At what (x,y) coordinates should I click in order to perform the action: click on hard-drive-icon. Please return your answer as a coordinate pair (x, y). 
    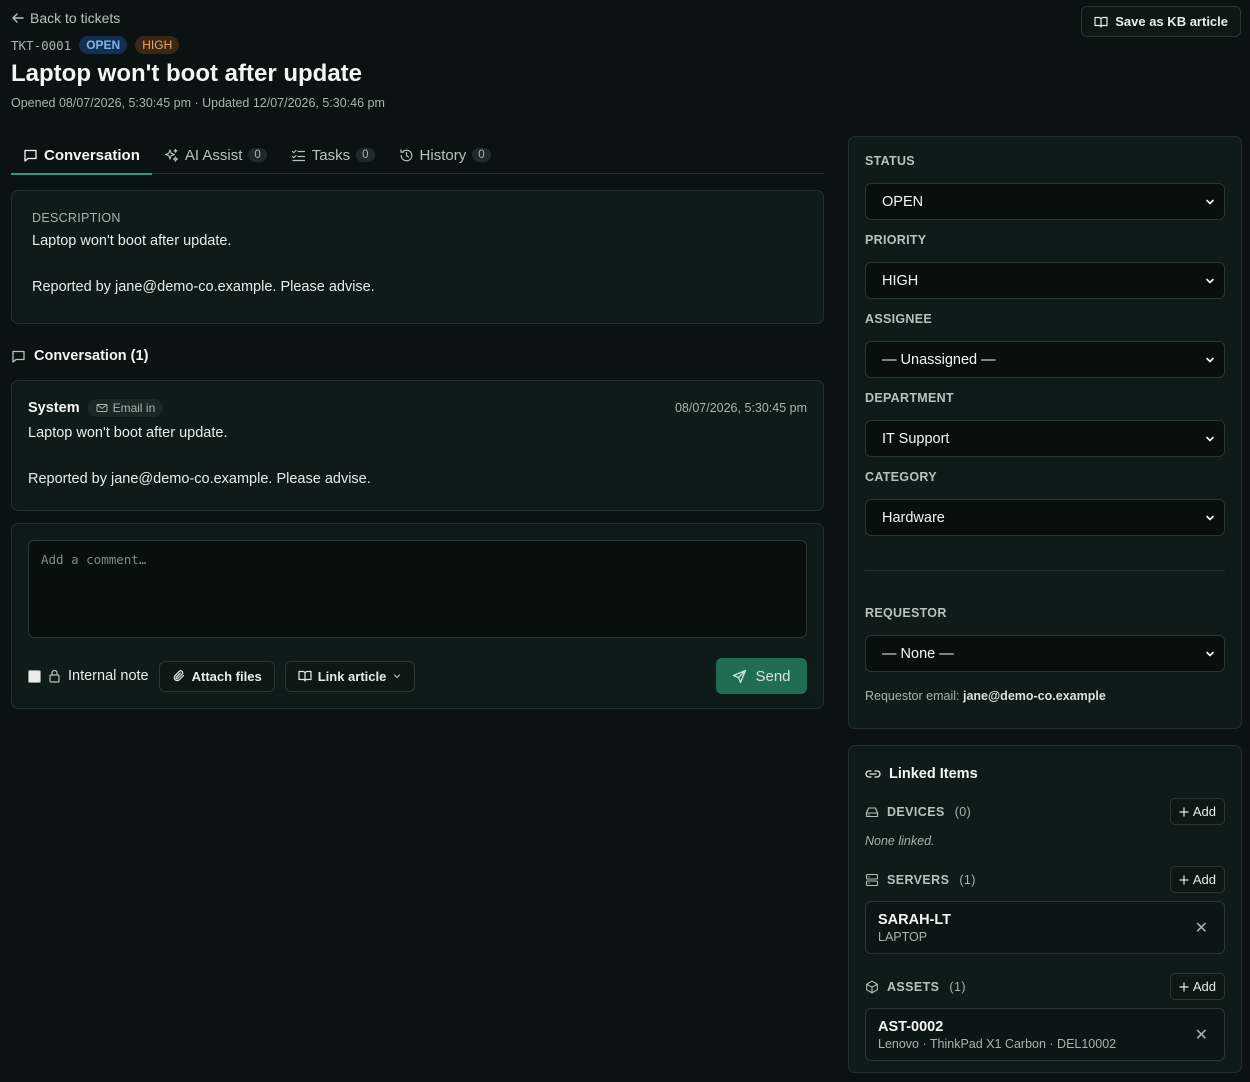
    Looking at the image, I should click on (872, 812).